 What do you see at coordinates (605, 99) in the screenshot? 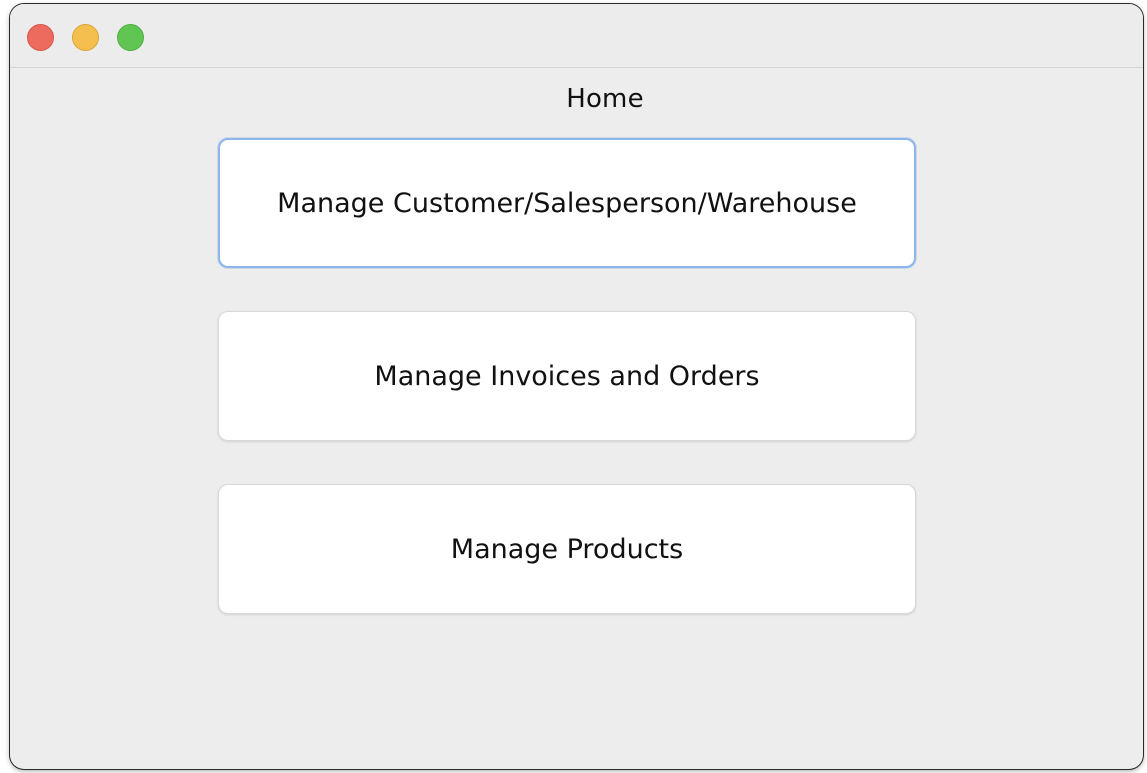
I see `page-title: Home` at bounding box center [605, 99].